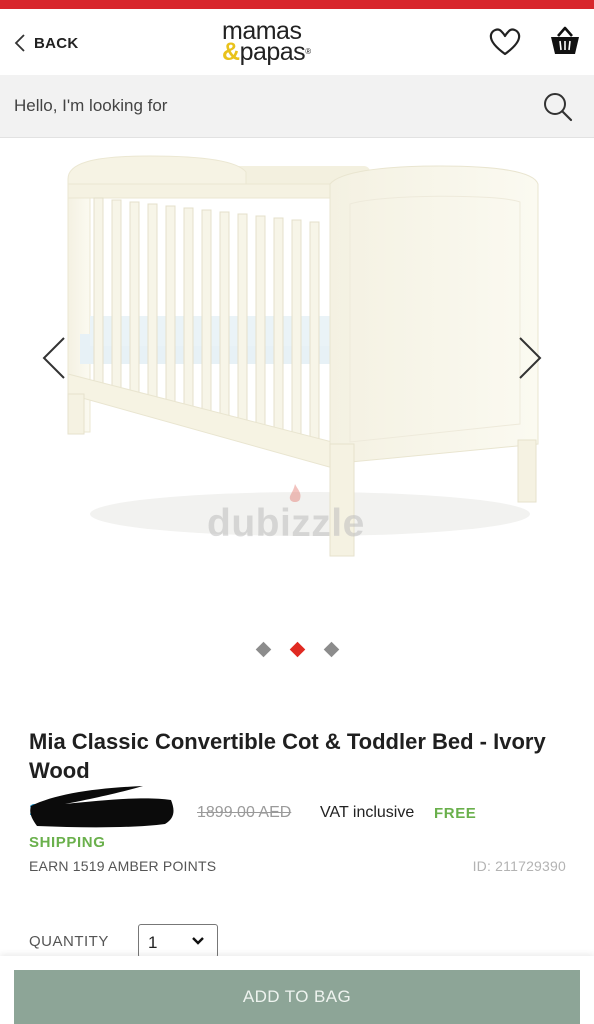  What do you see at coordinates (244, 812) in the screenshot?
I see `original-price: 1899.00 AED` at bounding box center [244, 812].